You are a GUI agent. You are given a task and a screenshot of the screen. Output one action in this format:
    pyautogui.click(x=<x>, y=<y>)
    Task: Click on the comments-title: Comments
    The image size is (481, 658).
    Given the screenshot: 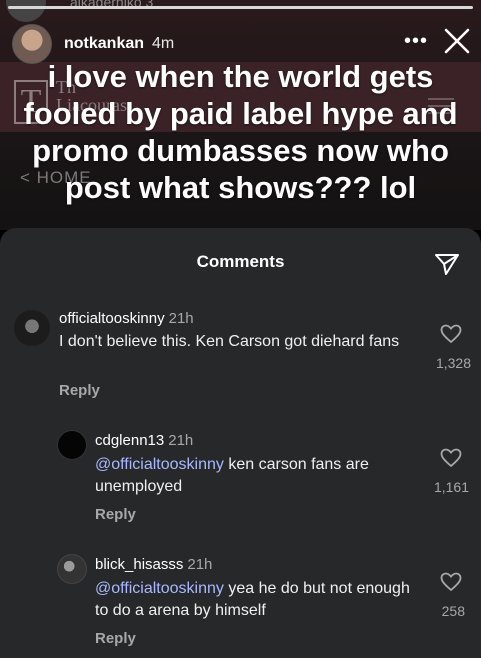 What is the action you would take?
    pyautogui.click(x=240, y=261)
    